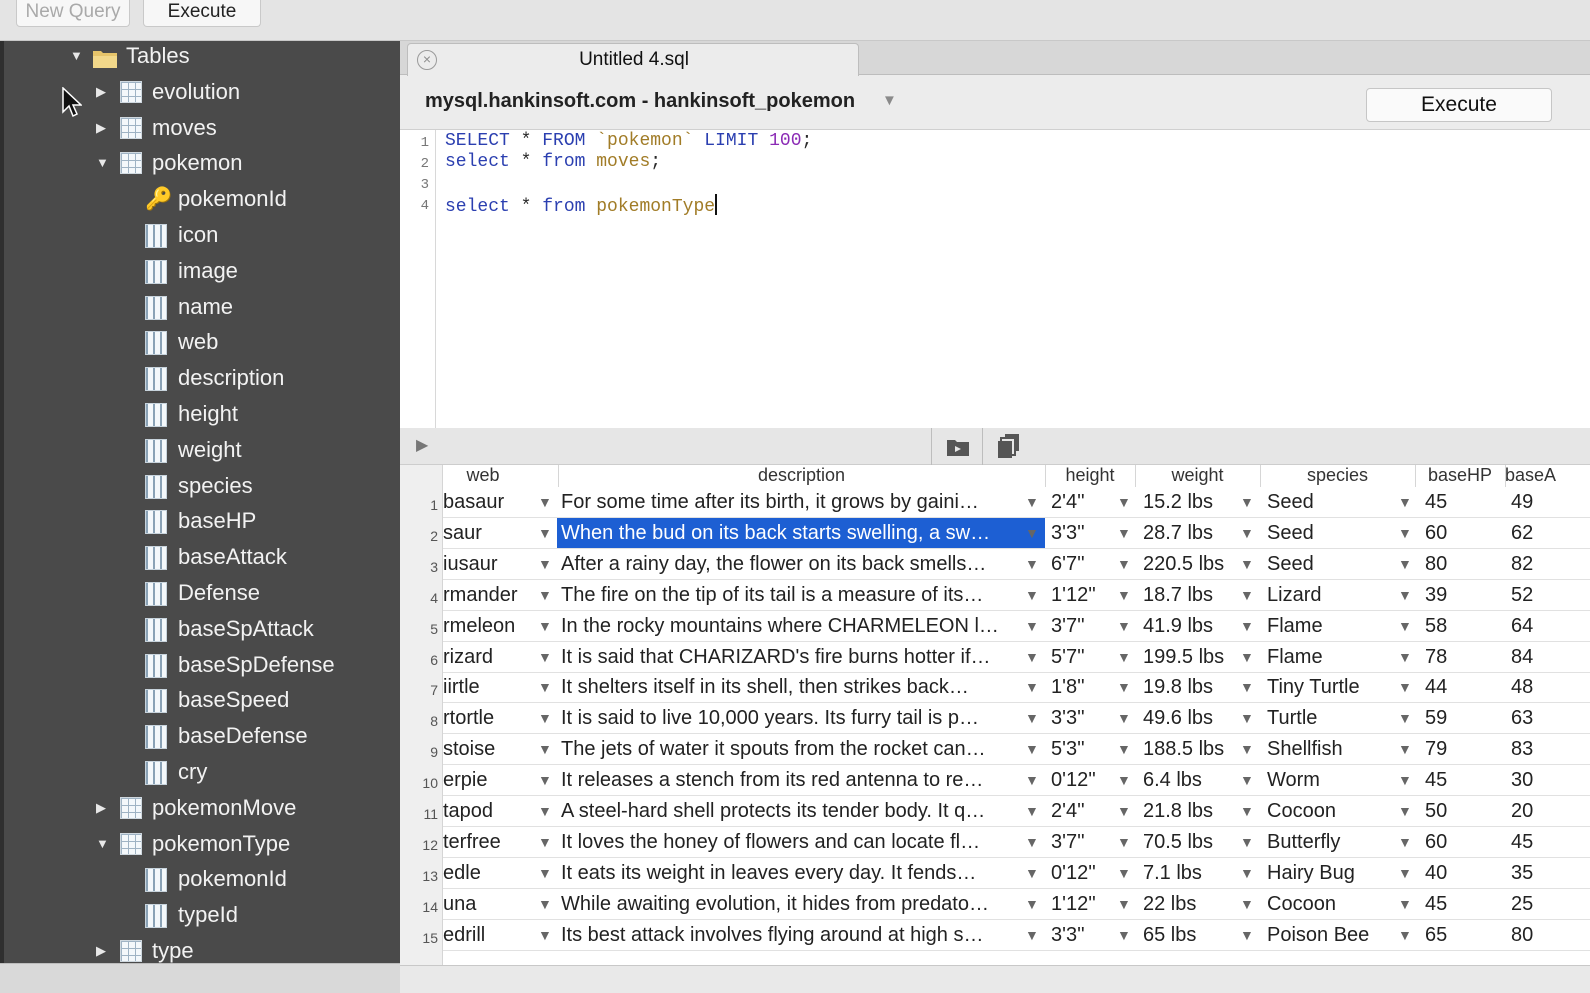  What do you see at coordinates (1193, 873) in the screenshot?
I see `cell-weight: 7.1 lbs` at bounding box center [1193, 873].